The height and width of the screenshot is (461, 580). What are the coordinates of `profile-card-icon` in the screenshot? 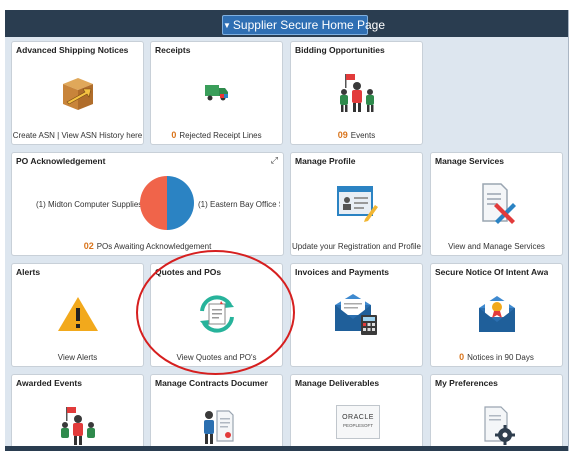 It's located at (356, 203).